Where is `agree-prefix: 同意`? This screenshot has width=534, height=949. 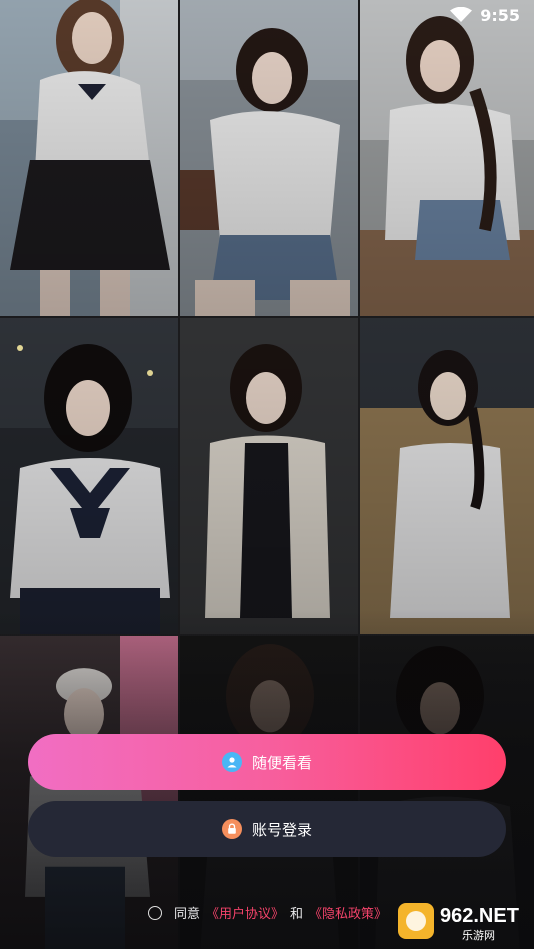 agree-prefix: 同意 is located at coordinates (187, 914).